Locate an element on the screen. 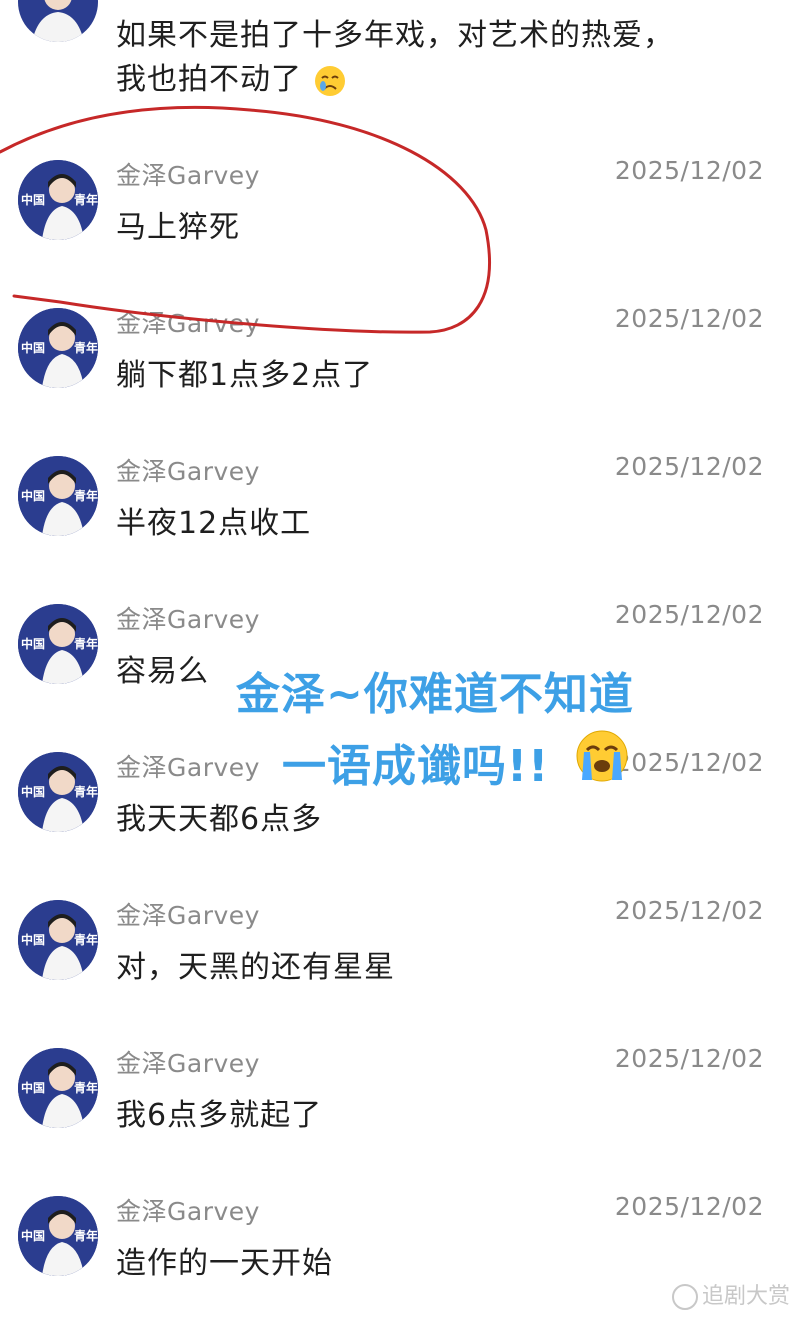 The image size is (800, 1336). comment-text: 马上猝死 is located at coordinates (178, 227).